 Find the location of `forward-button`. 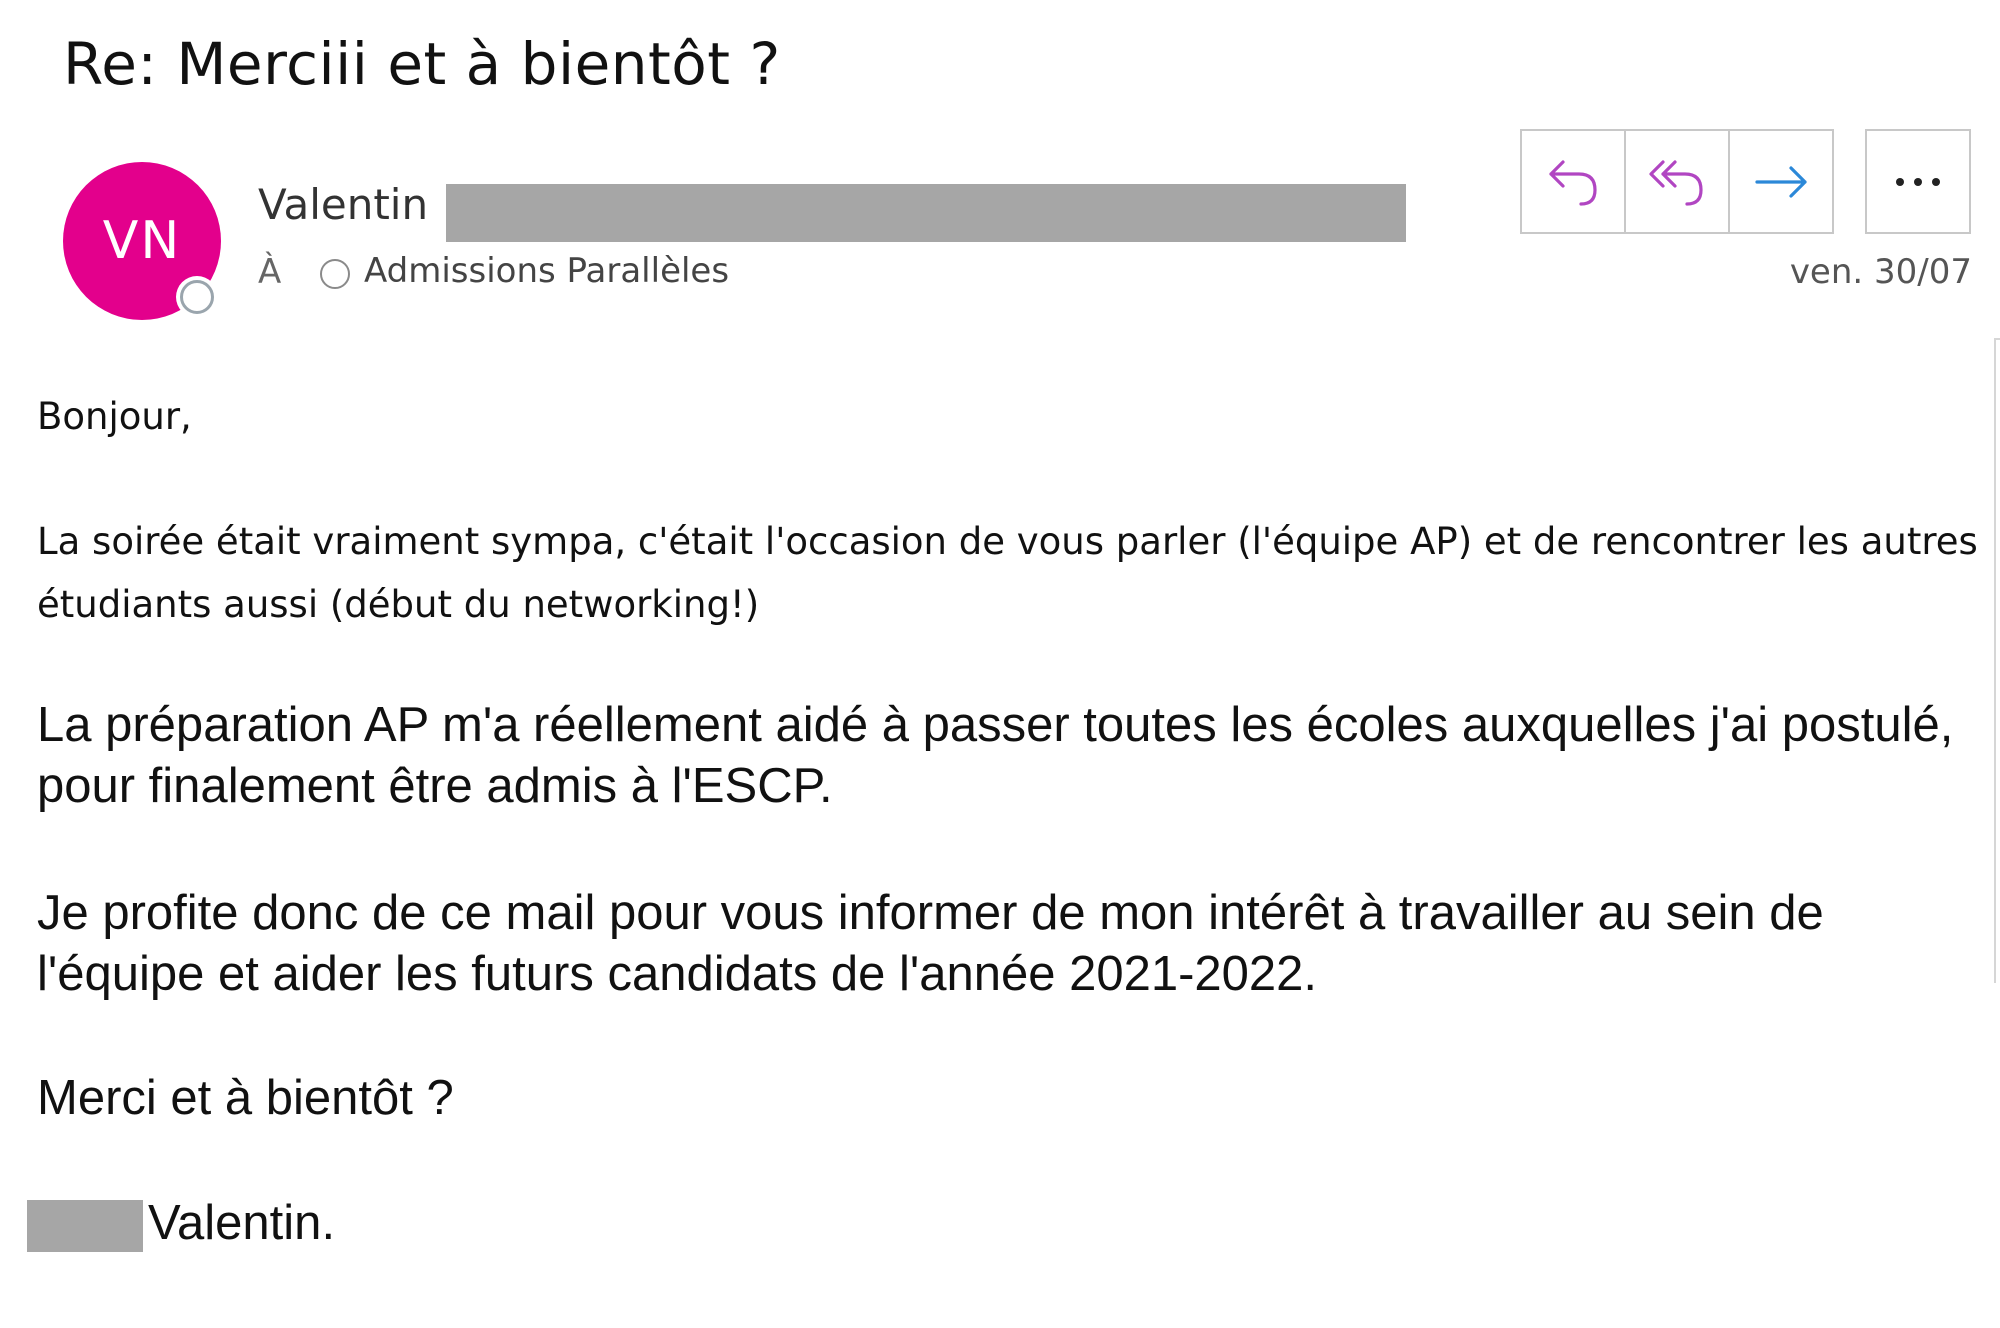

forward-button is located at coordinates (1781, 181).